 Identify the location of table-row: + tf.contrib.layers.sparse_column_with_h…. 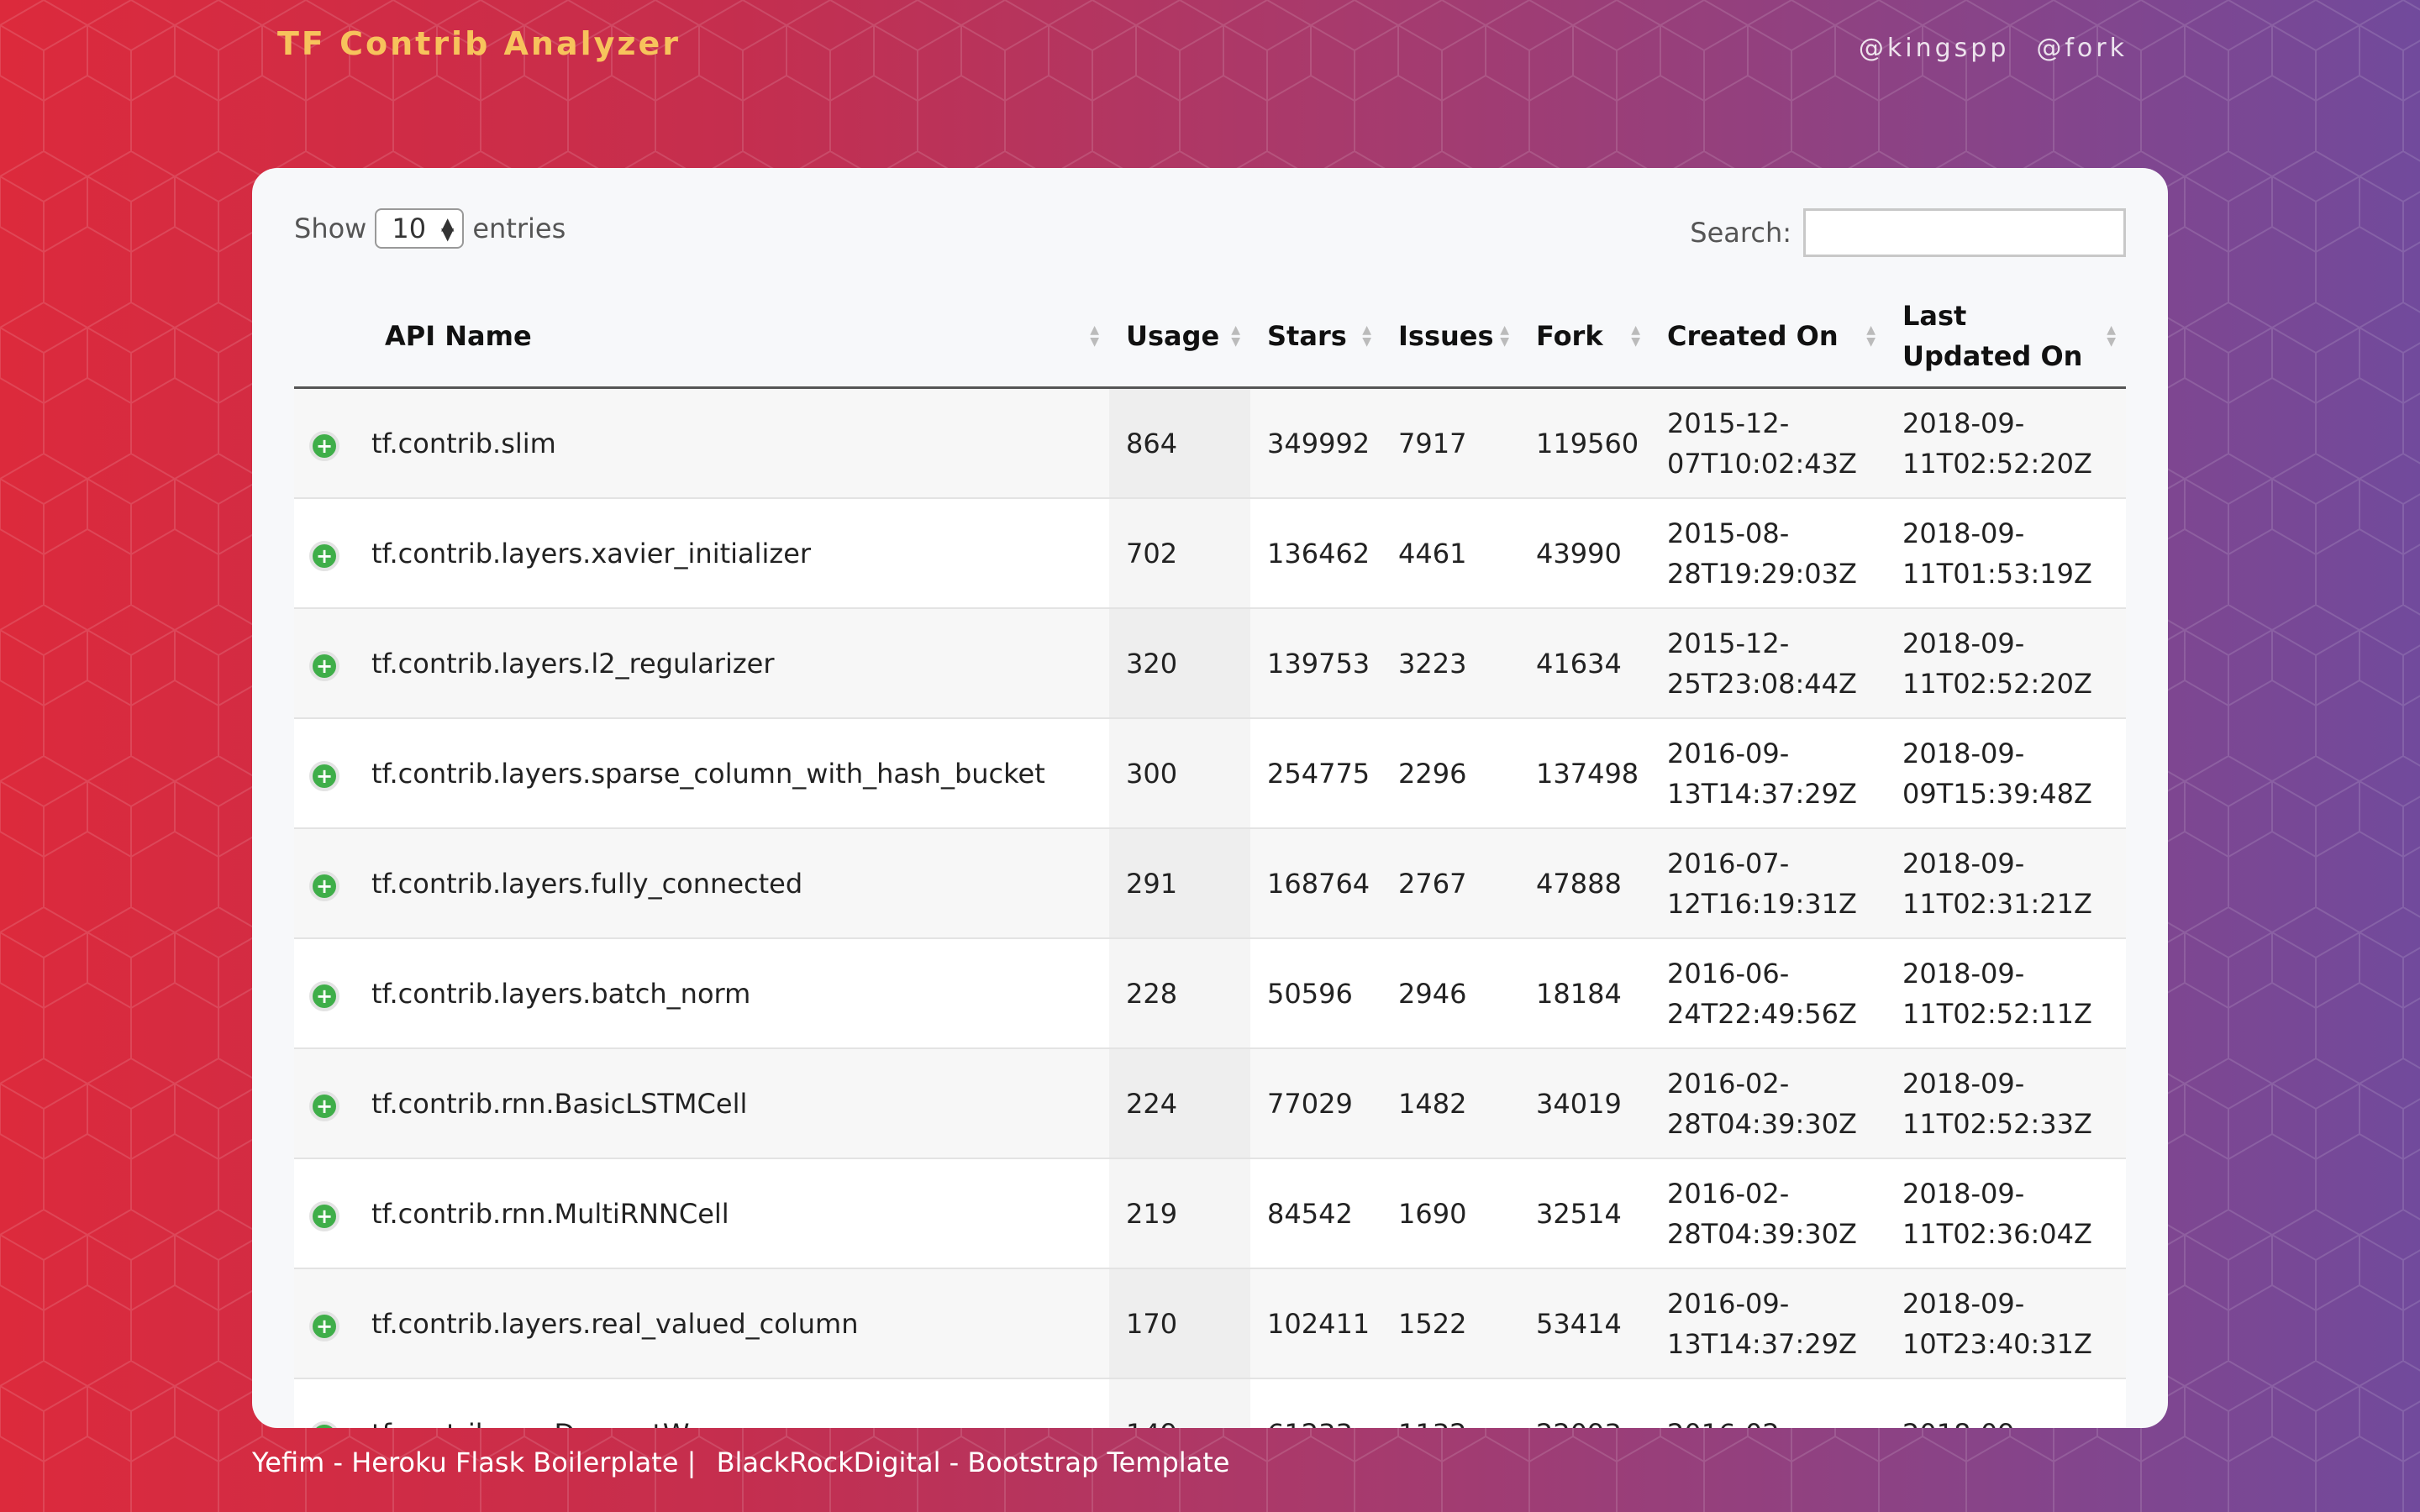
(1210, 773).